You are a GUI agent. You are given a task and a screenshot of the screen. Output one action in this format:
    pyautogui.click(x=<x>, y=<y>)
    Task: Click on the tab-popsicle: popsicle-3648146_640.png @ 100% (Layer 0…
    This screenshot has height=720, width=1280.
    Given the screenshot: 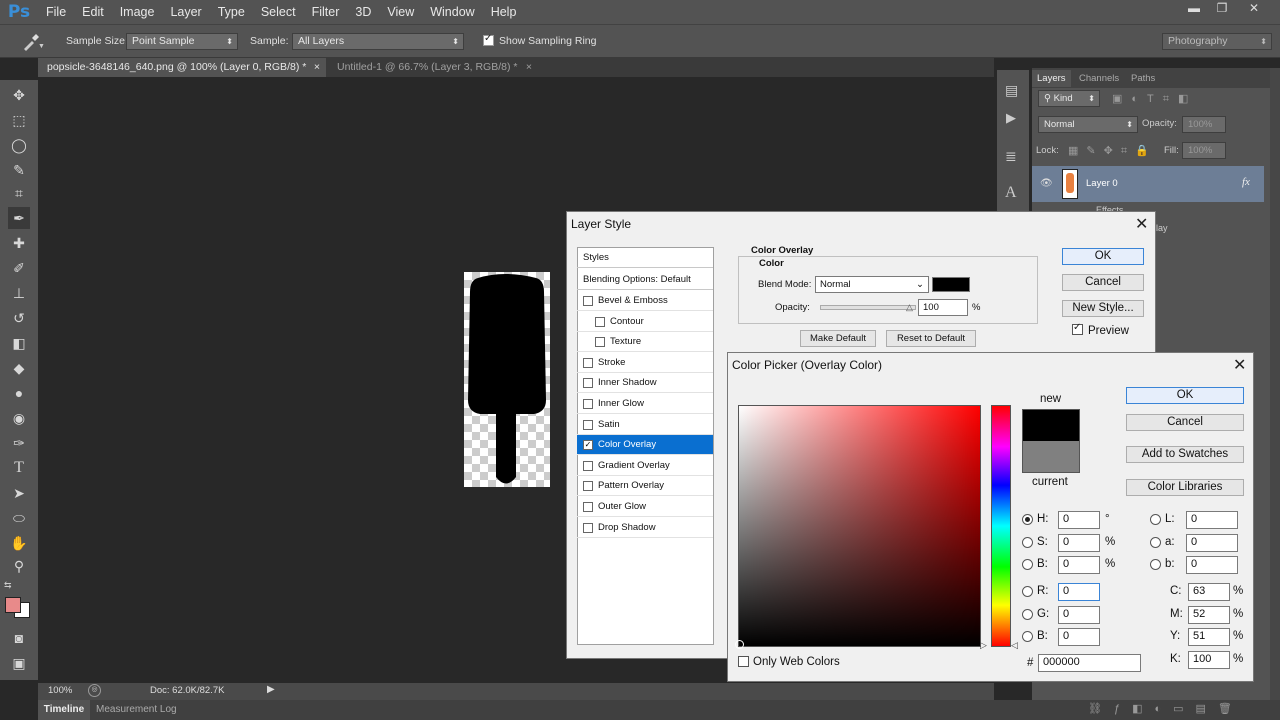 What is the action you would take?
    pyautogui.click(x=182, y=67)
    